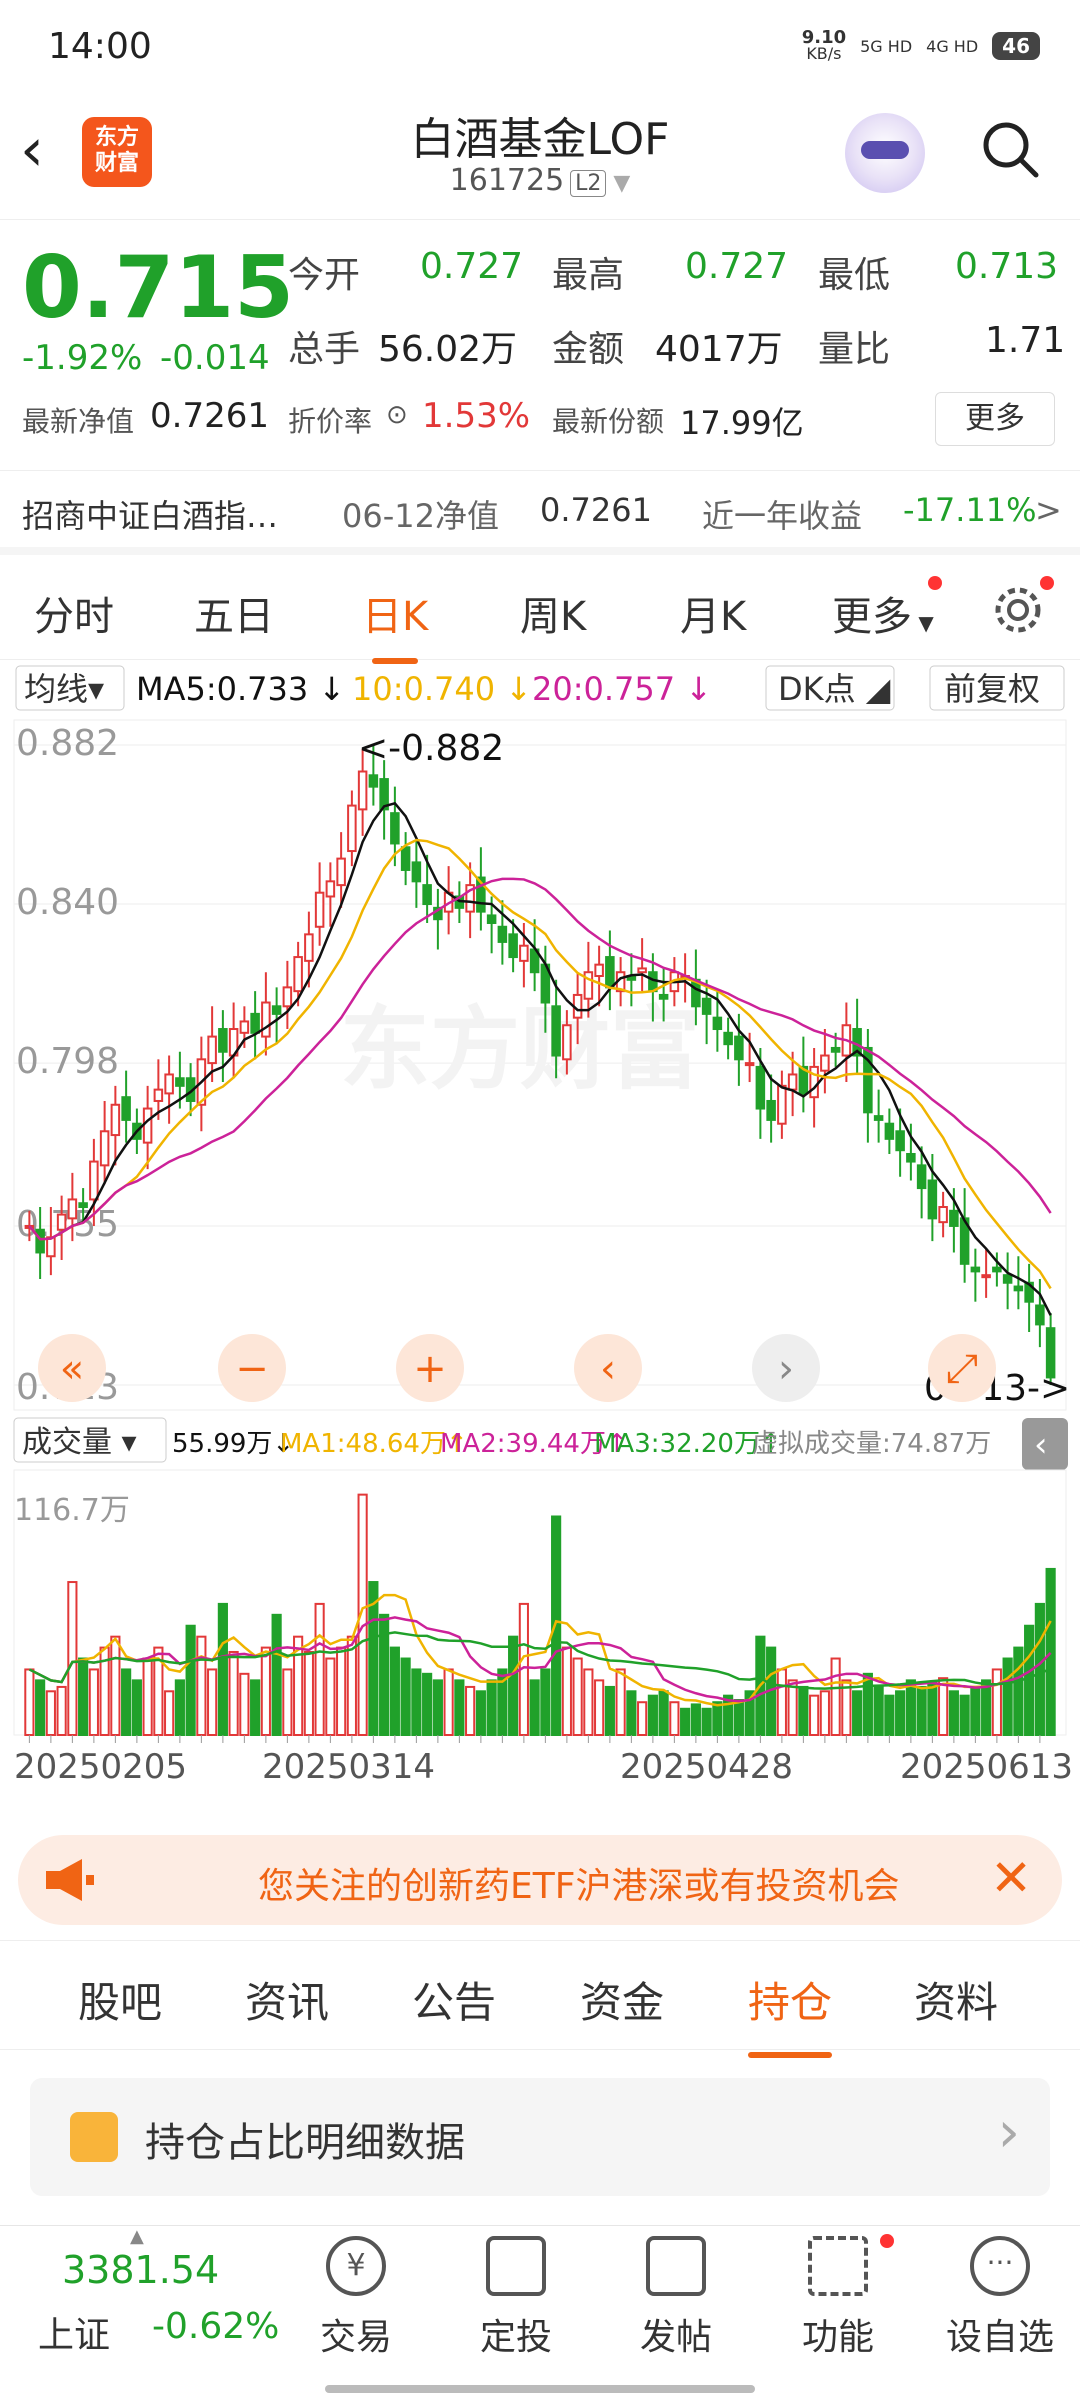 This screenshot has width=1080, height=2400. What do you see at coordinates (540, 2137) in the screenshot?
I see `holdings-detail-row: 持仓占比明细数据 ›` at bounding box center [540, 2137].